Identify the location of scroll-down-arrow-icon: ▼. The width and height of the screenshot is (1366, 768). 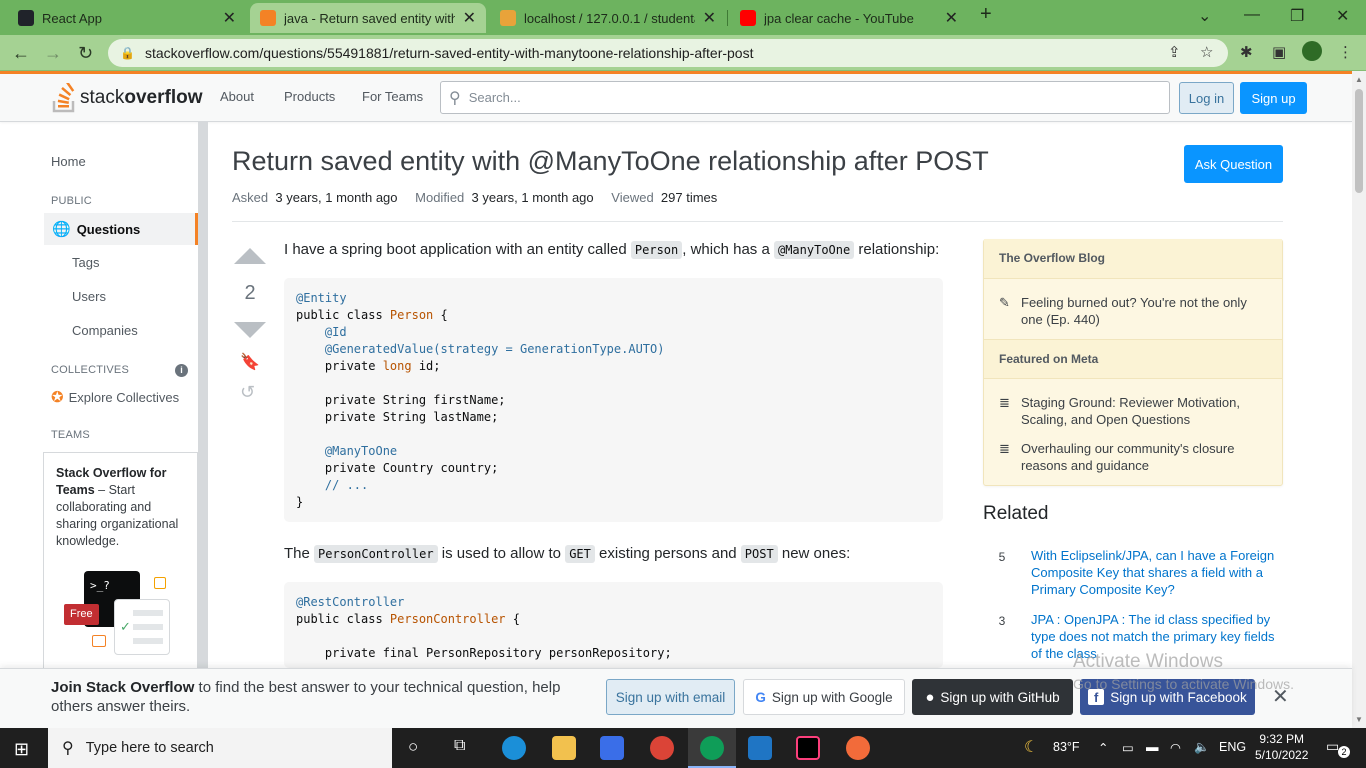
(1359, 719).